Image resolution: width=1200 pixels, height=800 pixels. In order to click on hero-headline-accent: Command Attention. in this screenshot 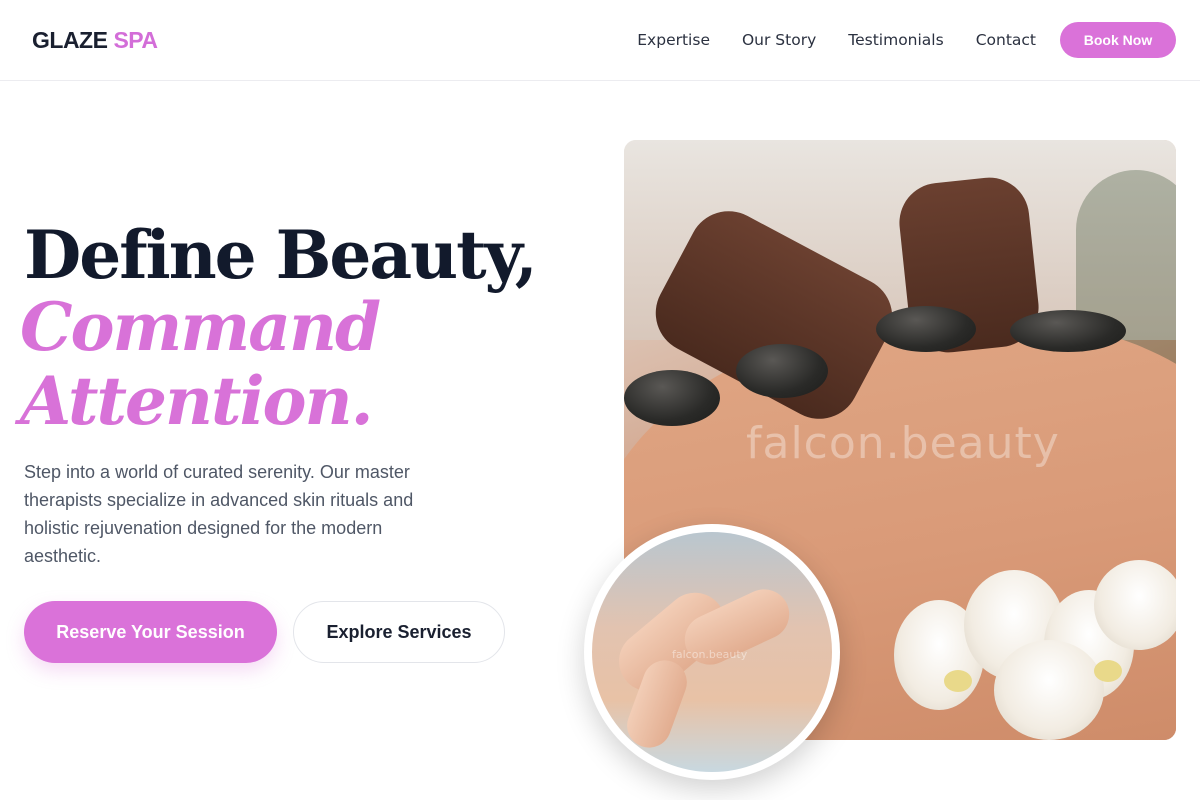, I will do `click(200, 364)`.